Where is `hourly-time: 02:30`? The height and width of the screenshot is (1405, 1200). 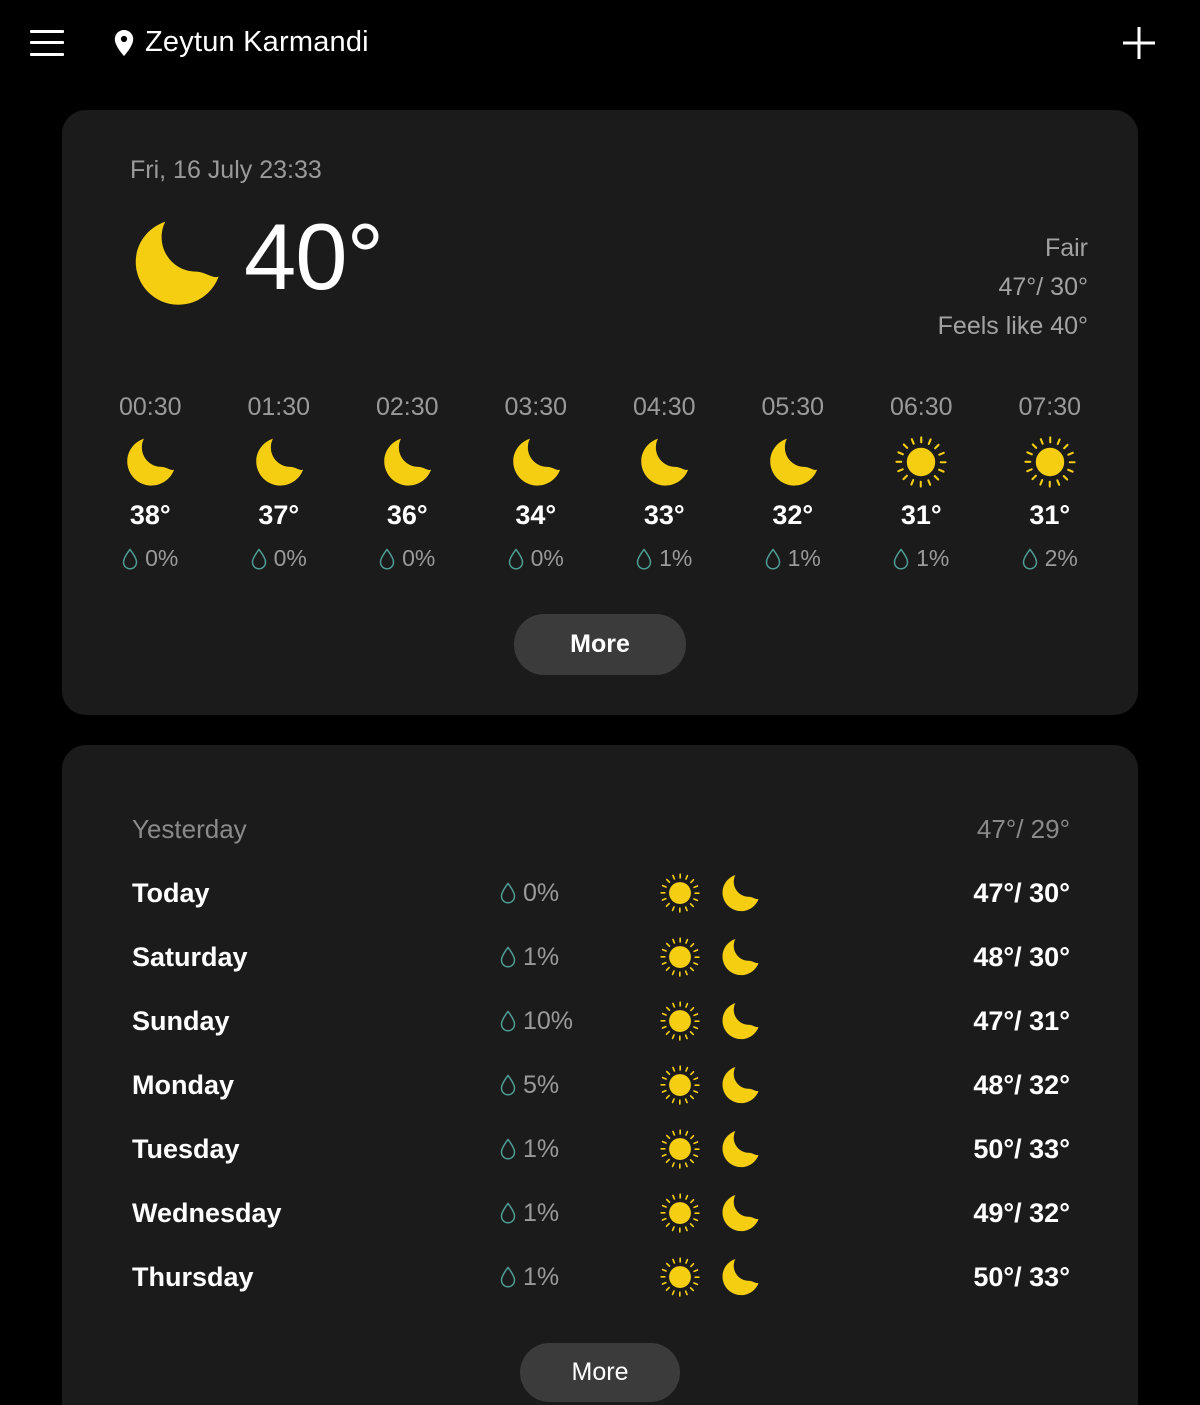
hourly-time: 02:30 is located at coordinates (407, 407).